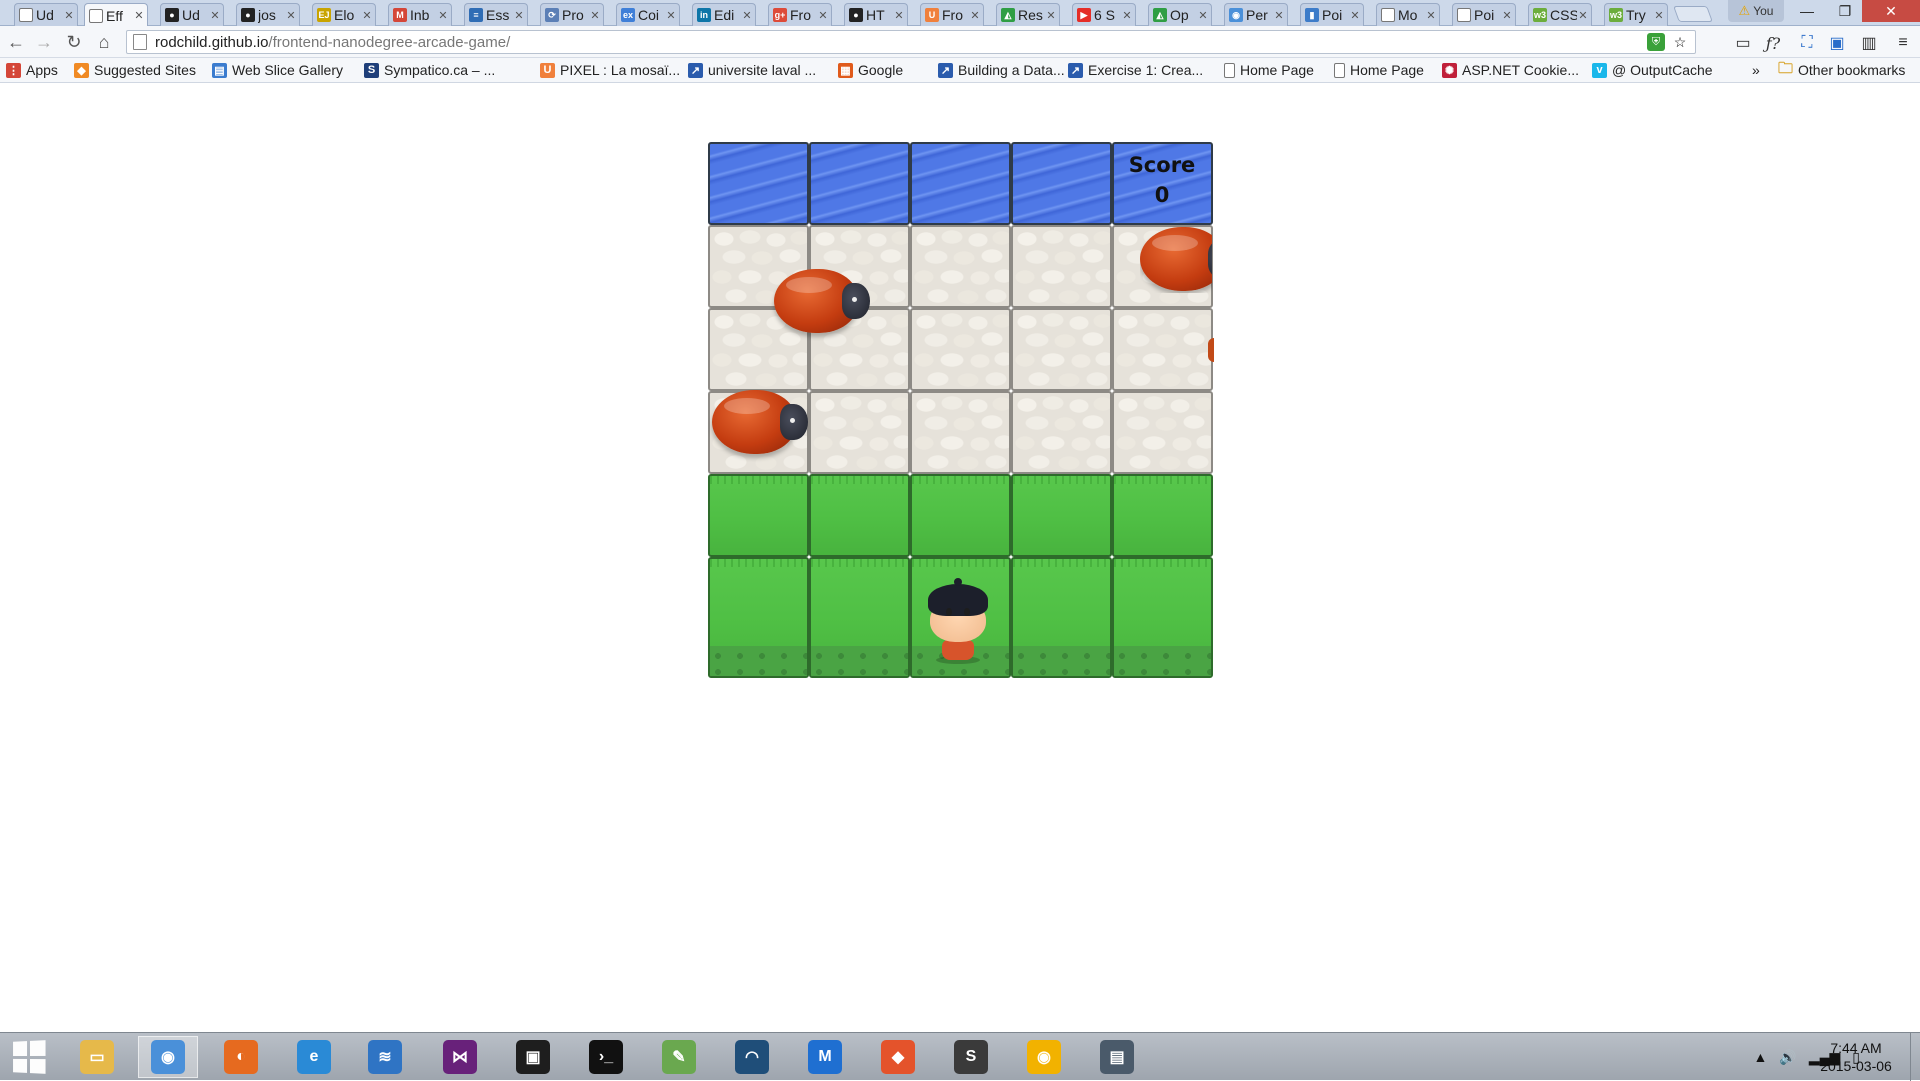 The width and height of the screenshot is (1920, 1081). Describe the element at coordinates (97, 1057) in the screenshot. I see `taskbar-app: ▭` at that location.